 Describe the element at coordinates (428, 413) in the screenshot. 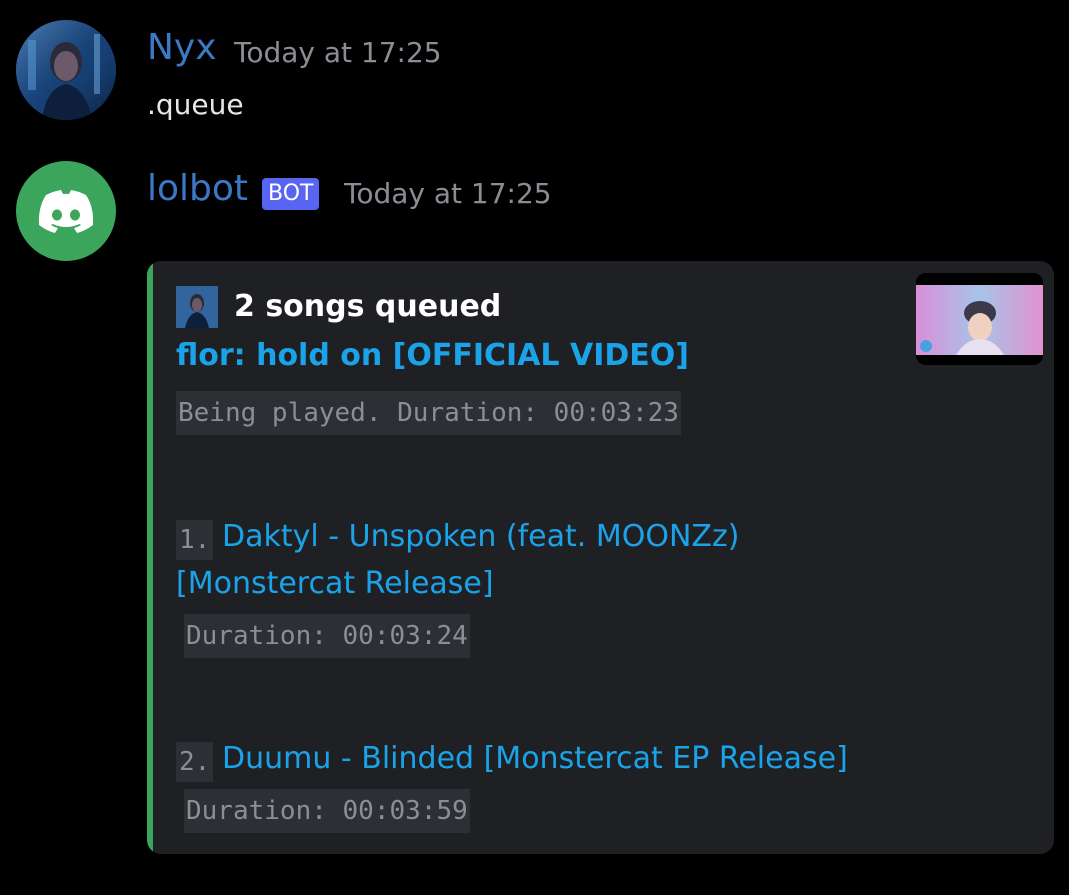

I see `now-playing-status: Being played. Duration: 00:03:23` at that location.